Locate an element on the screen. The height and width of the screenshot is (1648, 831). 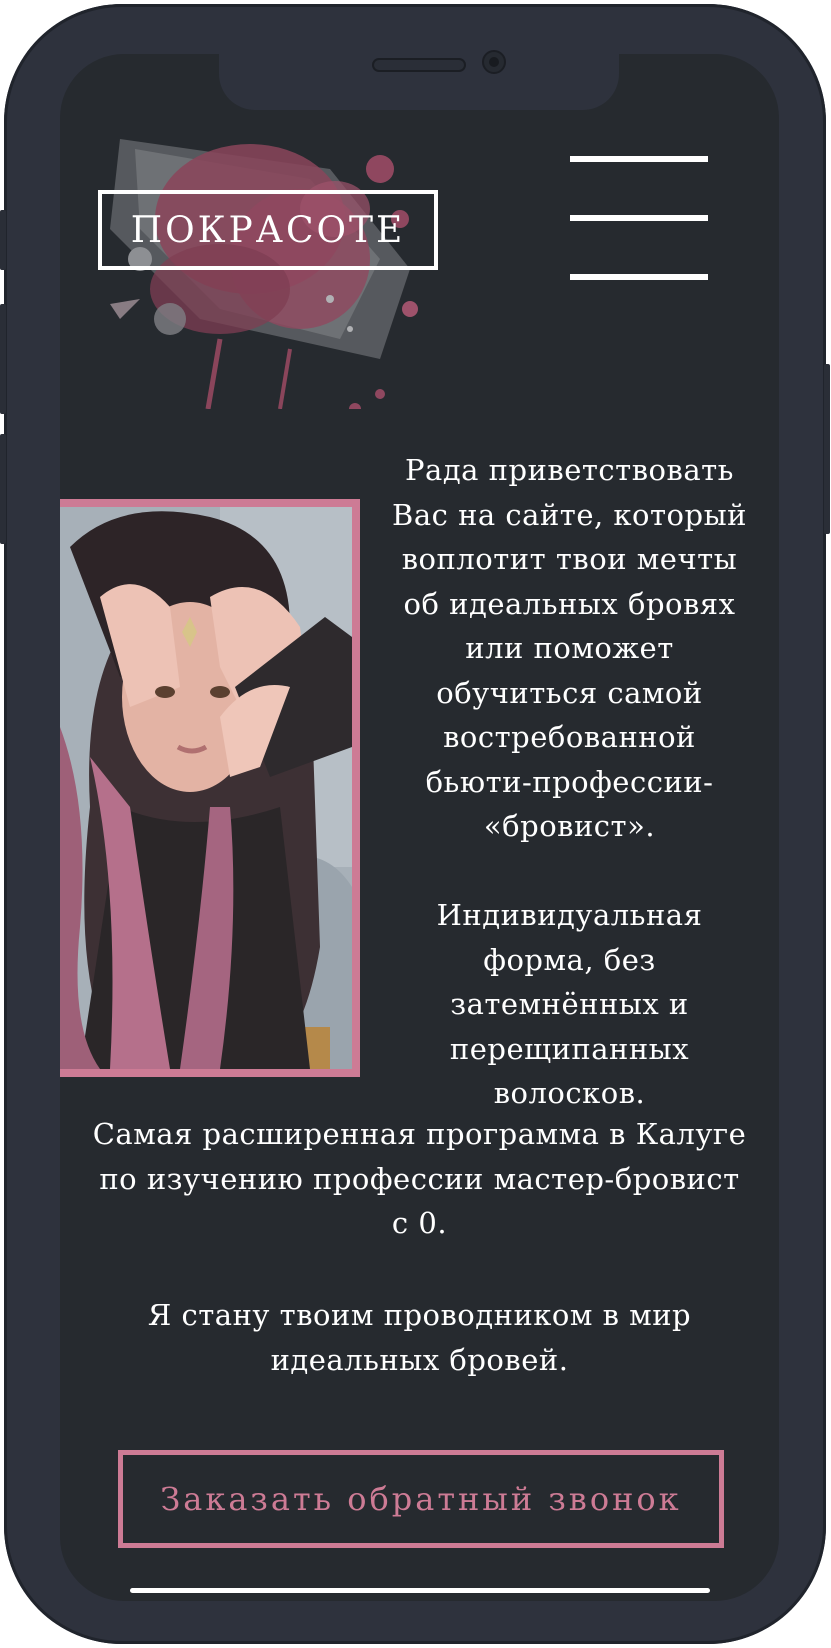
portrait-photo is located at coordinates (210, 788).